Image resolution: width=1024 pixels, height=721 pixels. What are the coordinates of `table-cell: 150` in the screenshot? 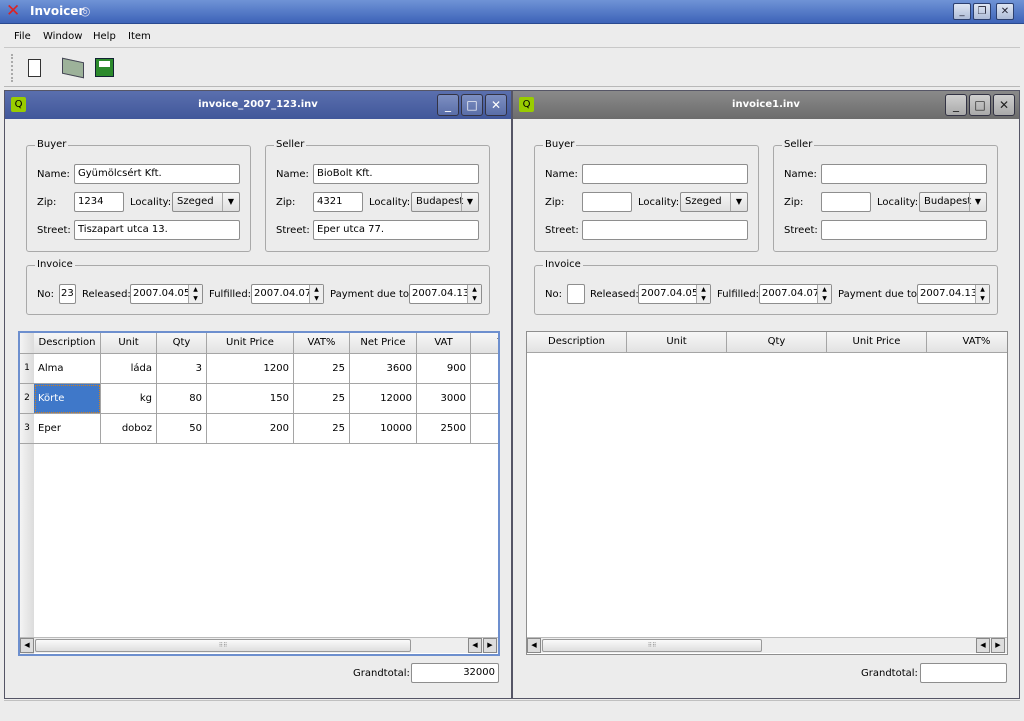 It's located at (250, 399).